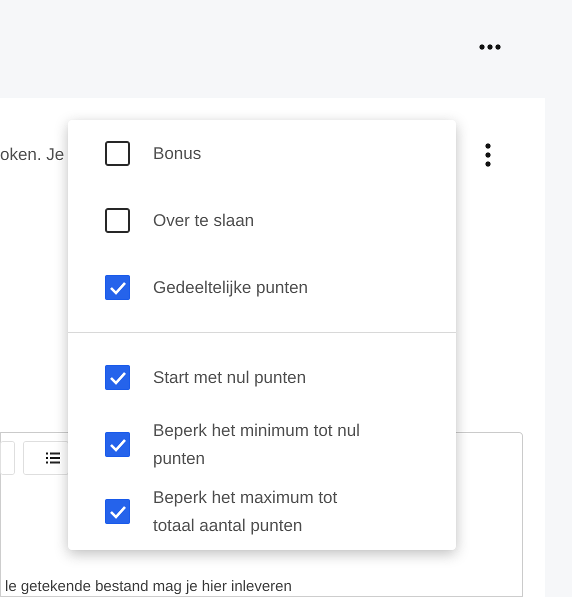  Describe the element at coordinates (262, 153) in the screenshot. I see `menu-item: Bonus` at that location.